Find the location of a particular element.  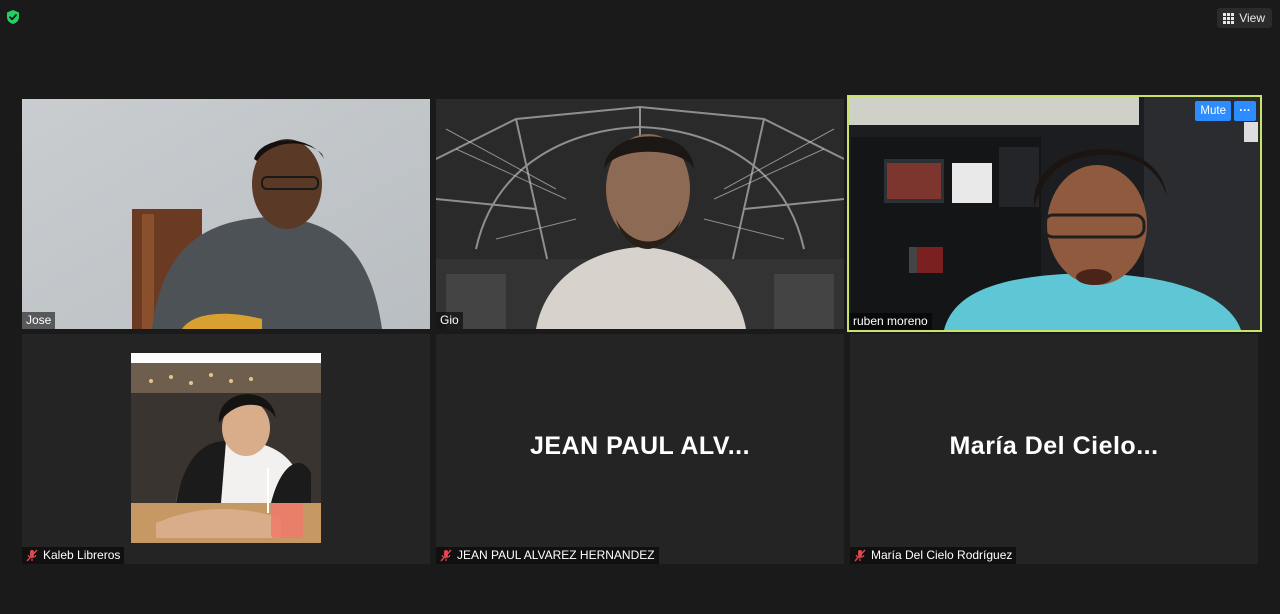

participant-name: Kaleb Libreros is located at coordinates (82, 555).